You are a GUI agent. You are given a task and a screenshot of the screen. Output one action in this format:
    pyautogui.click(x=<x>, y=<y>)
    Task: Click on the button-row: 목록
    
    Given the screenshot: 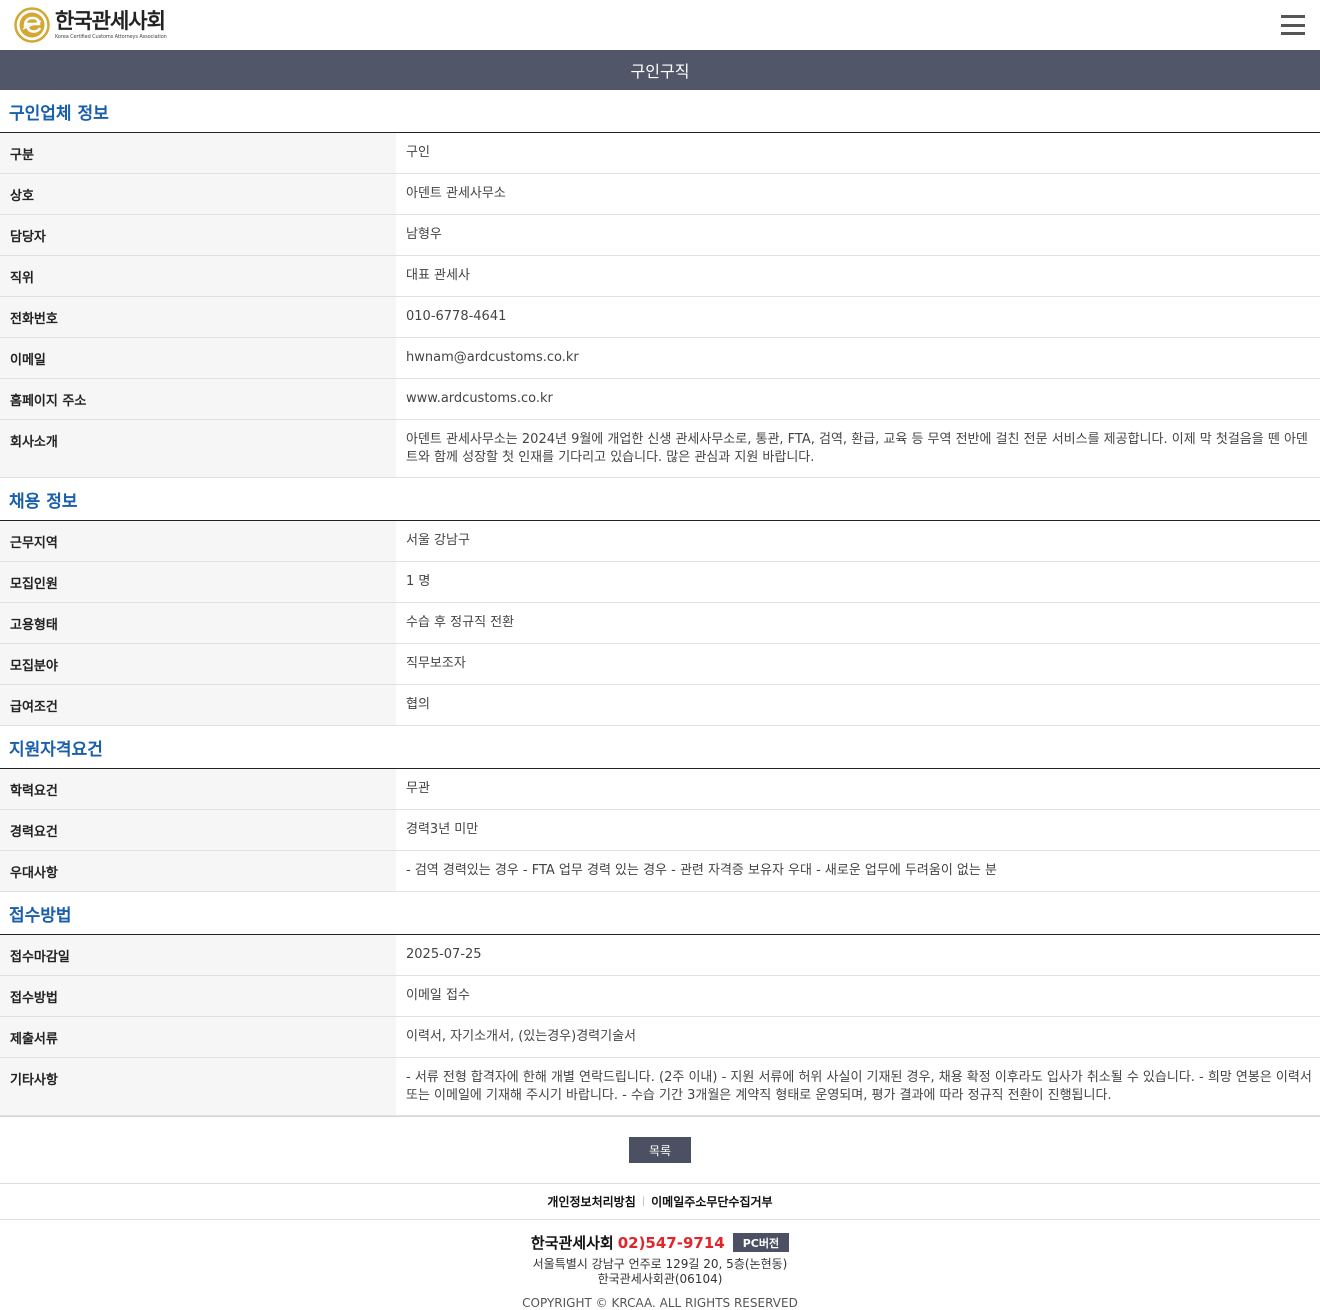 What is the action you would take?
    pyautogui.click(x=660, y=1149)
    